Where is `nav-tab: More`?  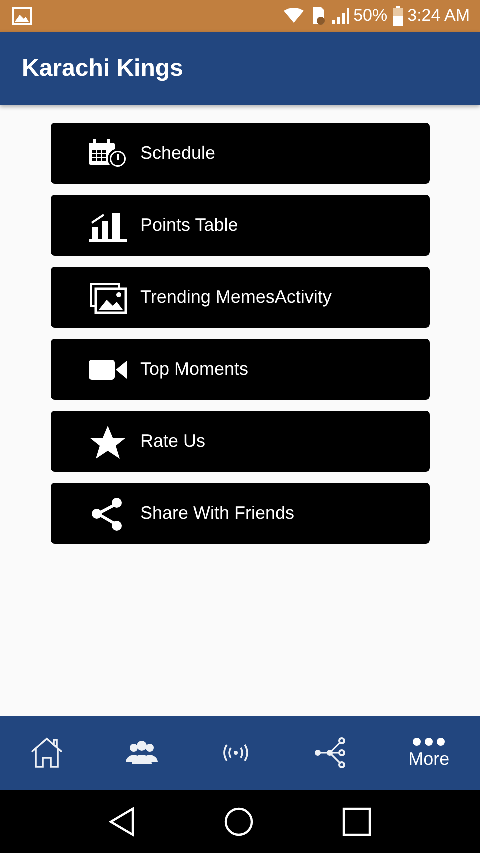 nav-tab: More is located at coordinates (429, 753).